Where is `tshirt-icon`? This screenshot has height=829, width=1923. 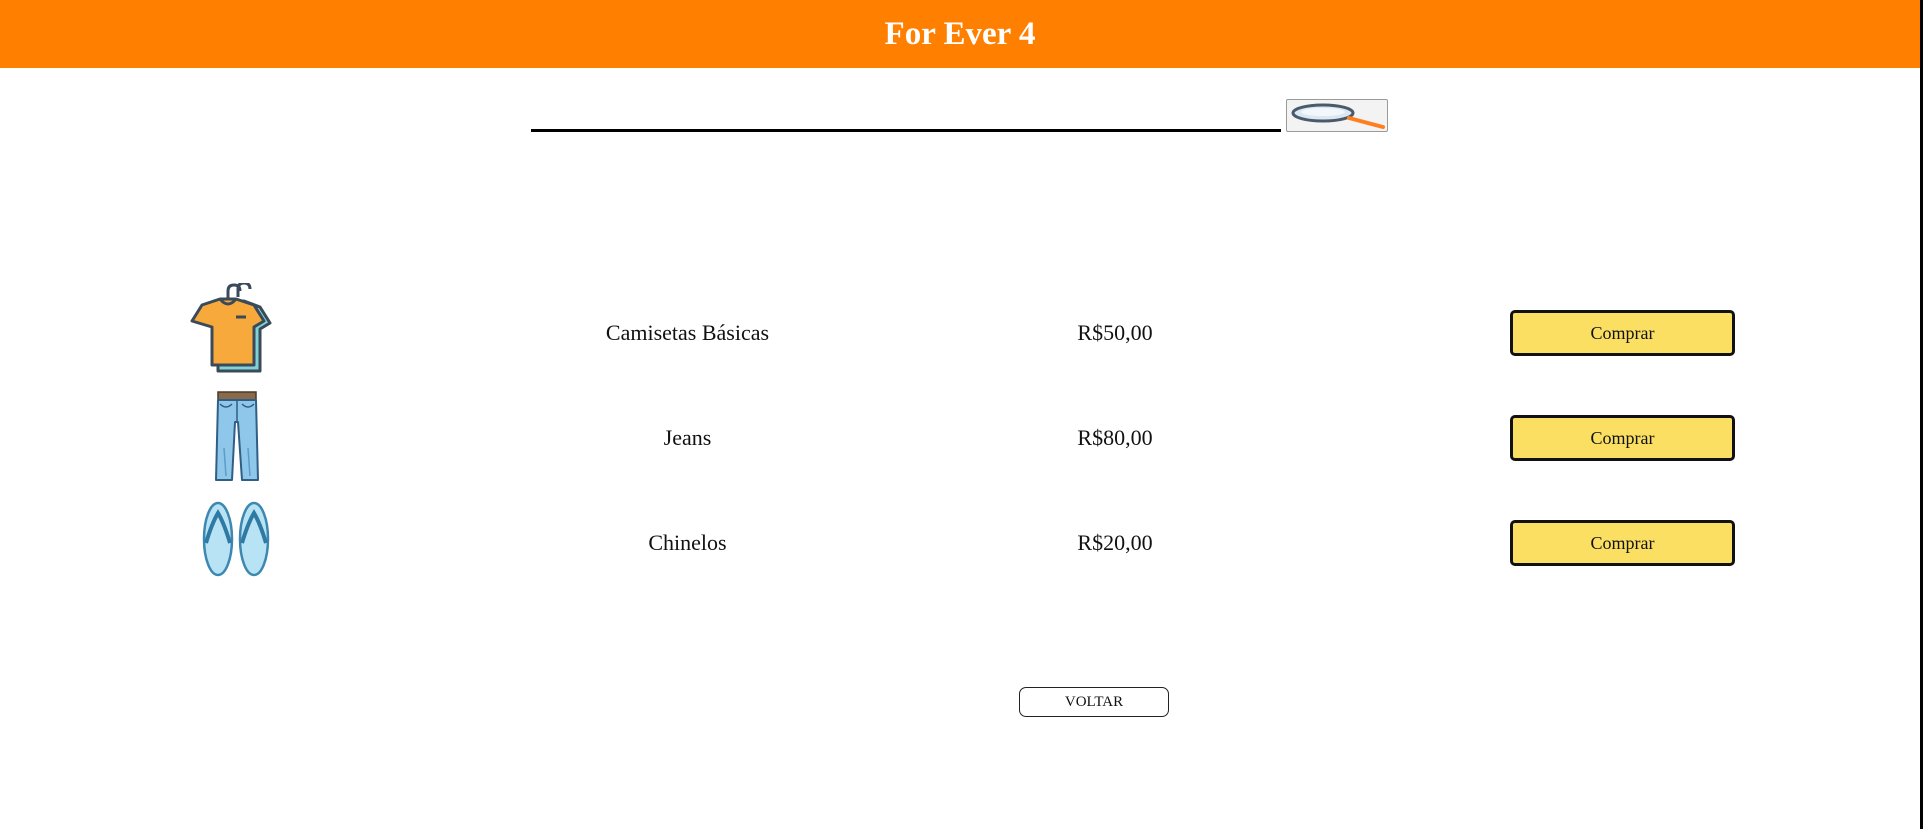
tshirt-icon is located at coordinates (231, 328).